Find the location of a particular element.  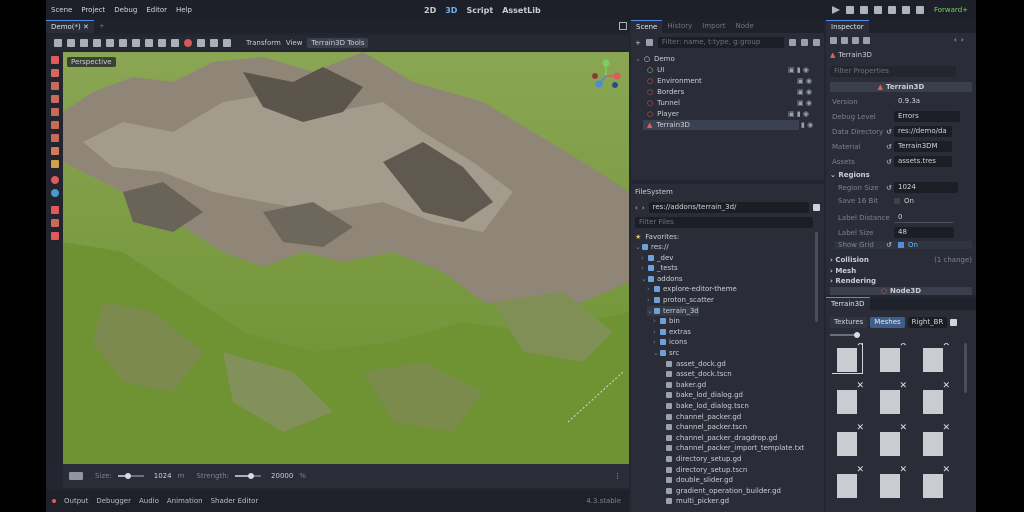

pause-icon is located at coordinates (849, 10).